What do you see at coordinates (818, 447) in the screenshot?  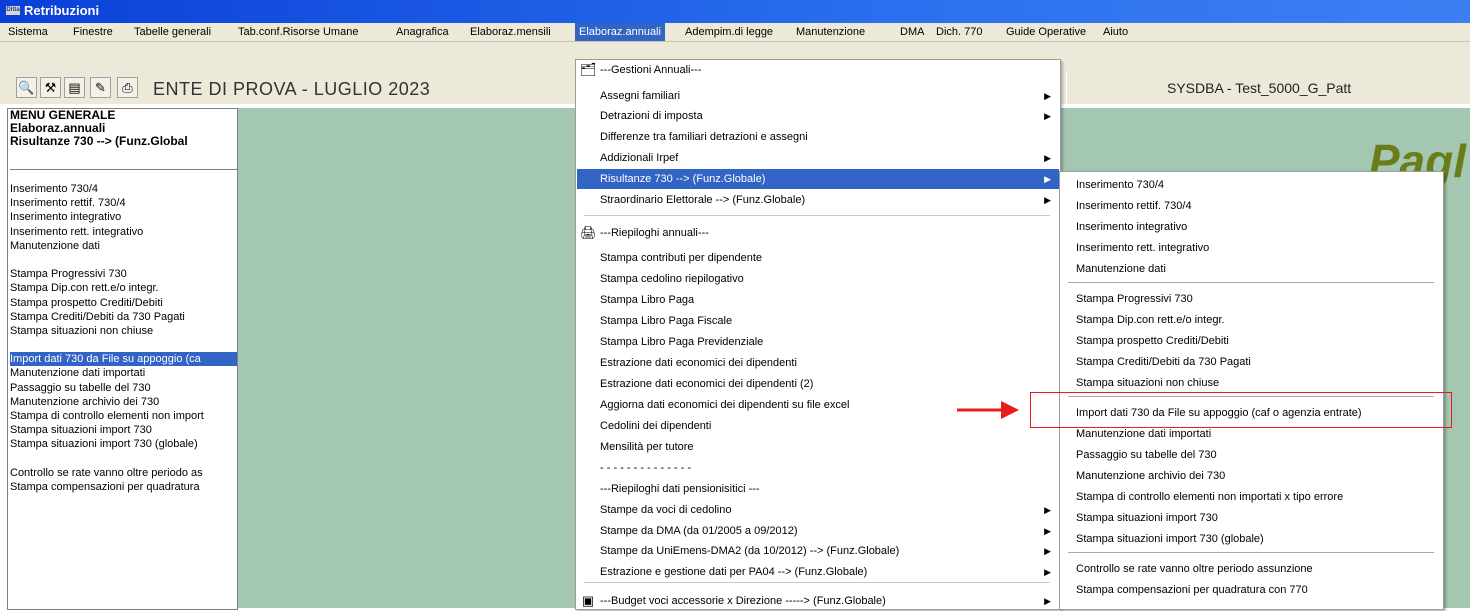 I see `dropdown-item: Mensilità per tutore` at bounding box center [818, 447].